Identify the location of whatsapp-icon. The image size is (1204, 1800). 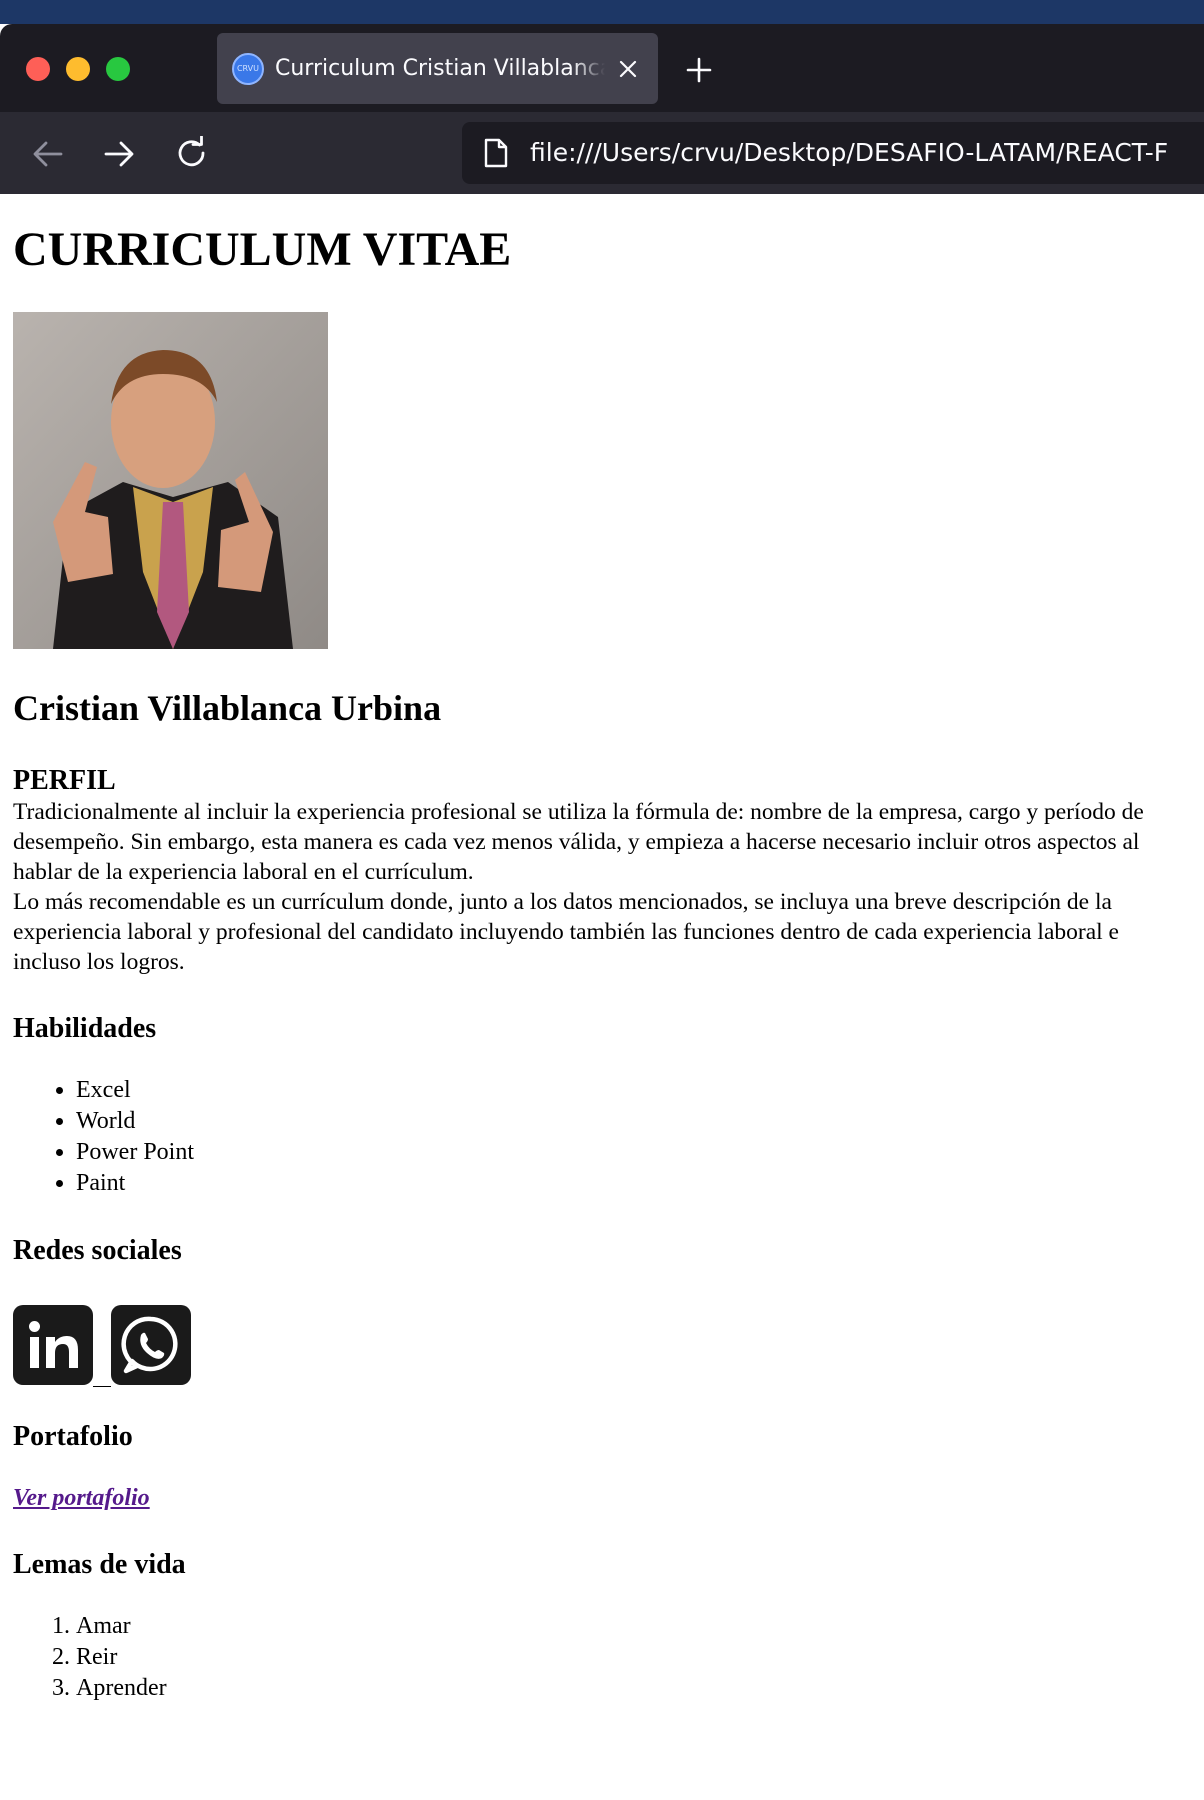
(149, 1345).